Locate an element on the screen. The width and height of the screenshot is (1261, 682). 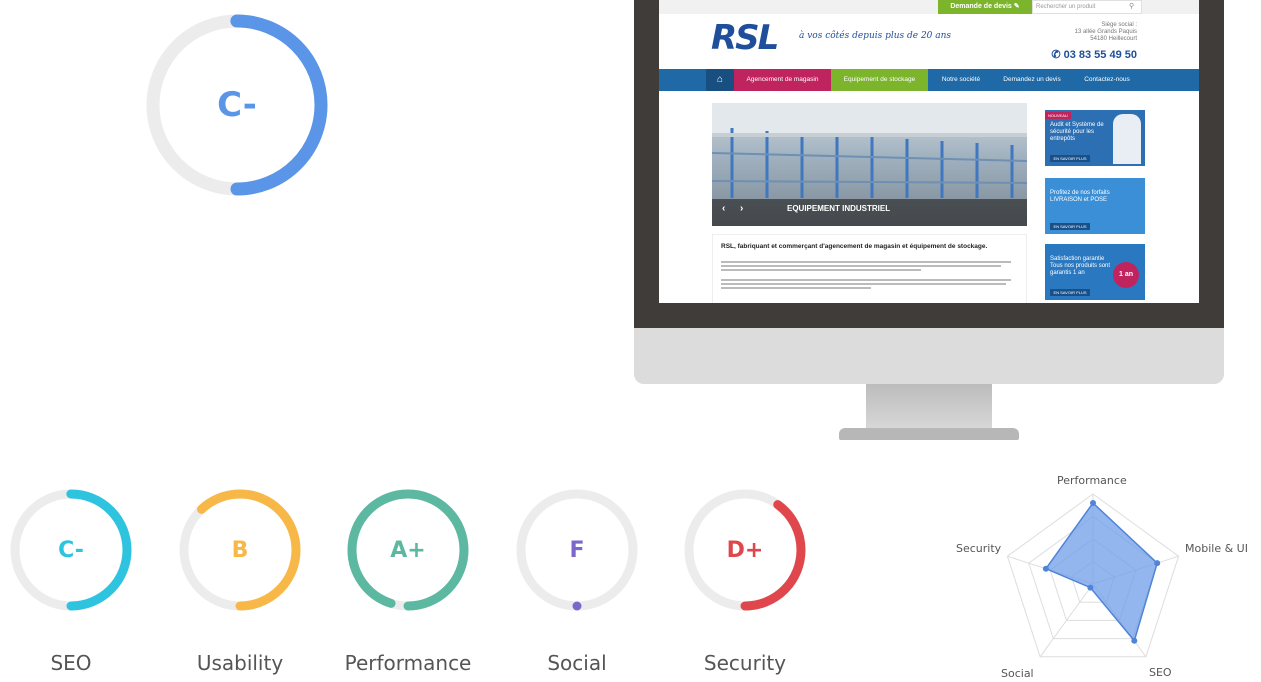
monitor-foot is located at coordinates (929, 434).